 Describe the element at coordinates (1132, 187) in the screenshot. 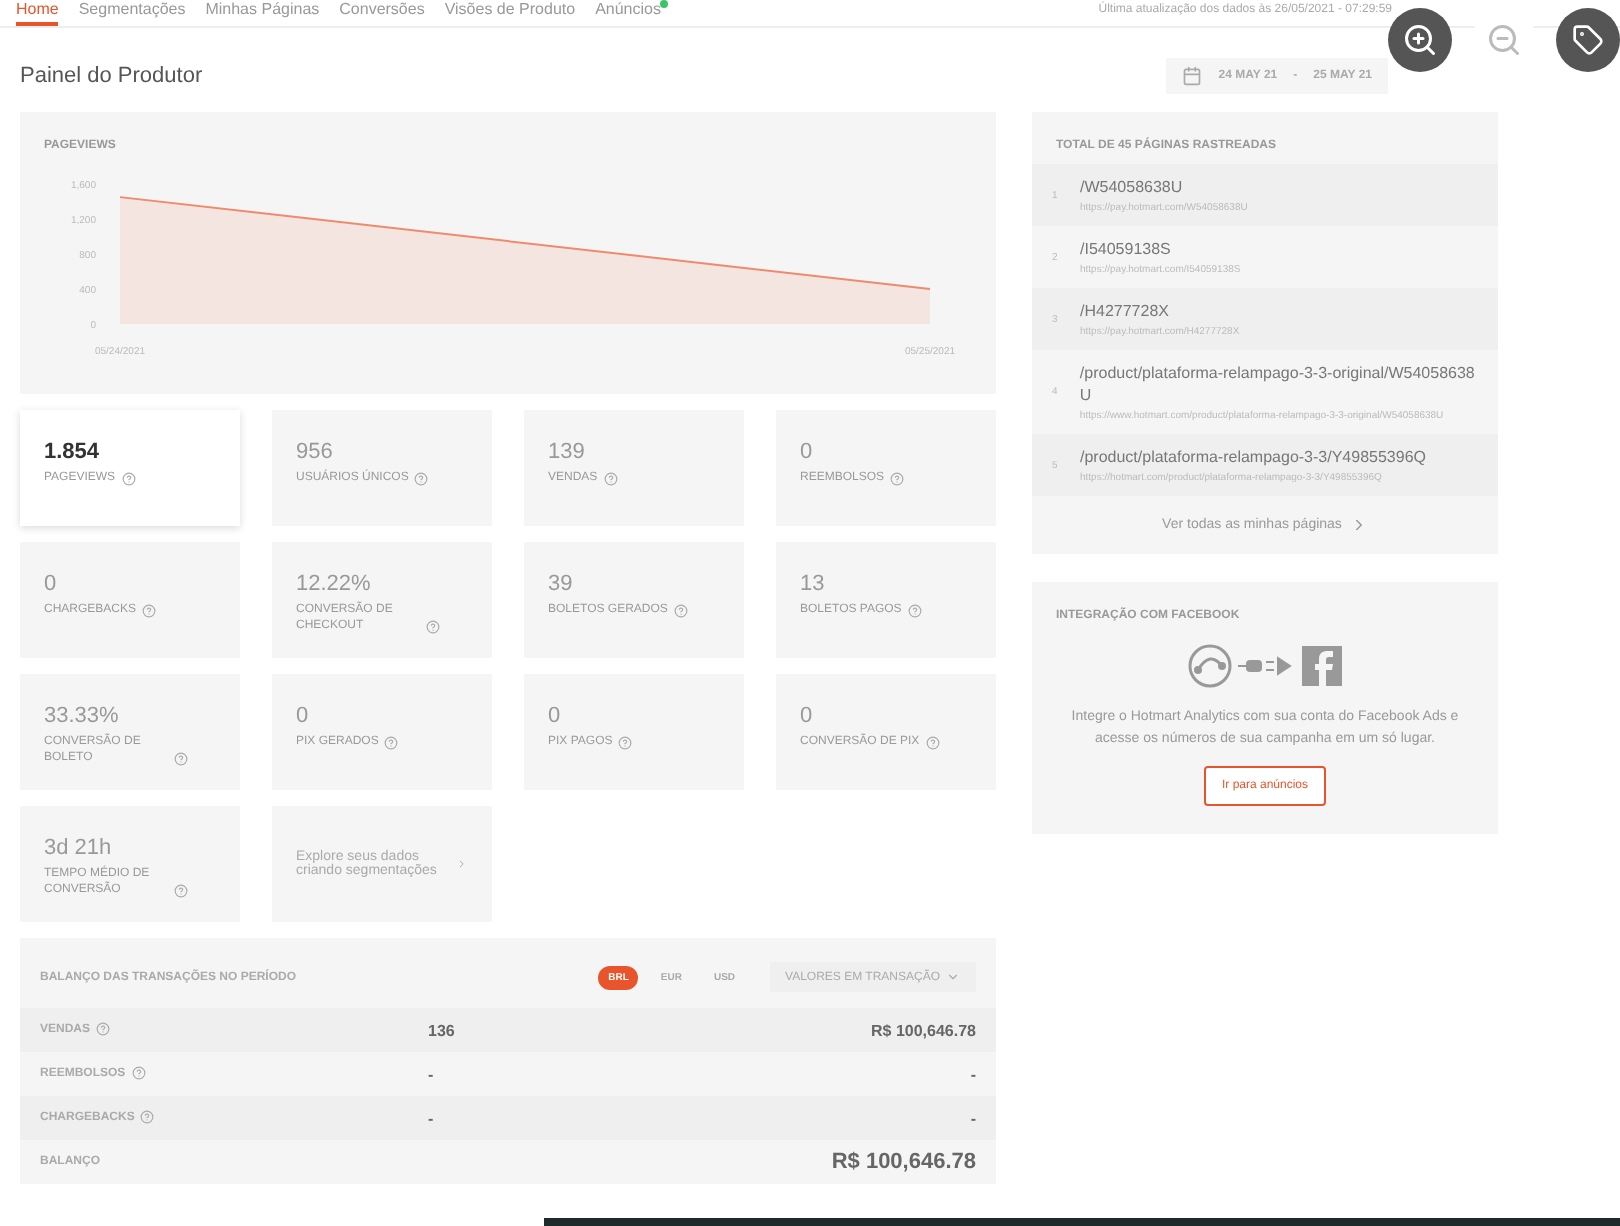

I see `page-path: /W54058638U` at that location.